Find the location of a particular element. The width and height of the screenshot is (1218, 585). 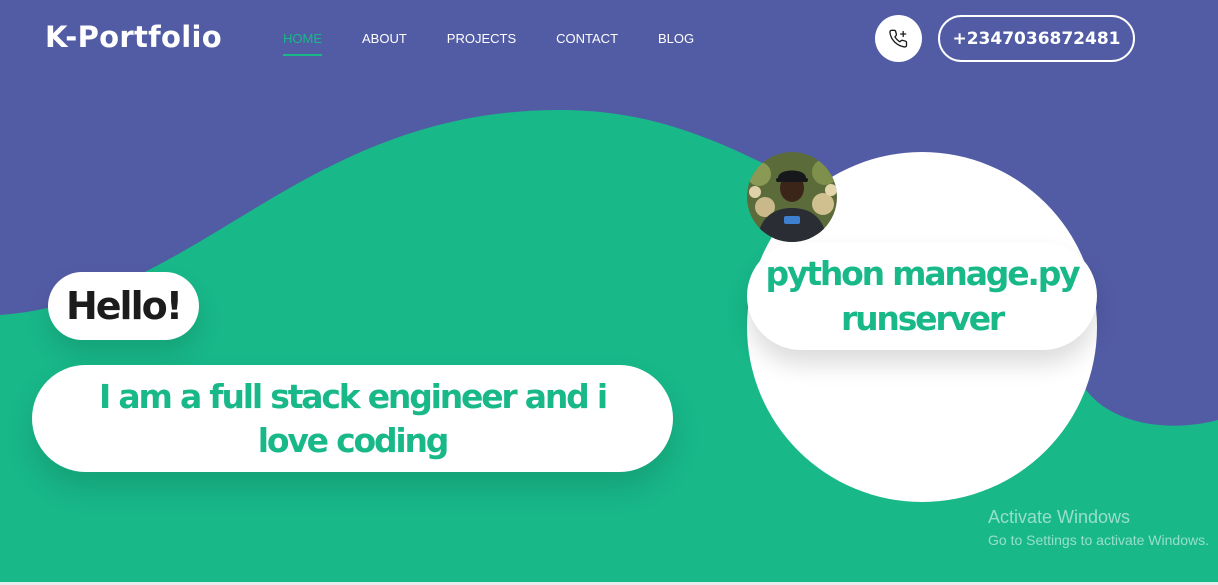

call-button is located at coordinates (898, 38).